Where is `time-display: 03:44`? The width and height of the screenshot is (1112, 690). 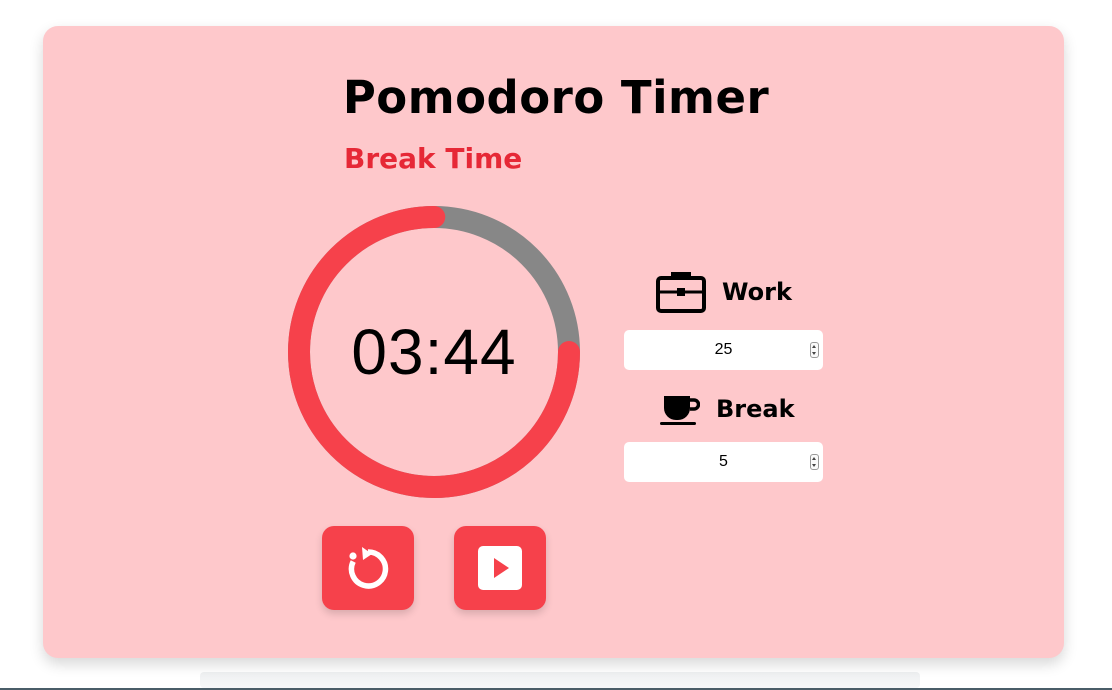 time-display: 03:44 is located at coordinates (434, 352).